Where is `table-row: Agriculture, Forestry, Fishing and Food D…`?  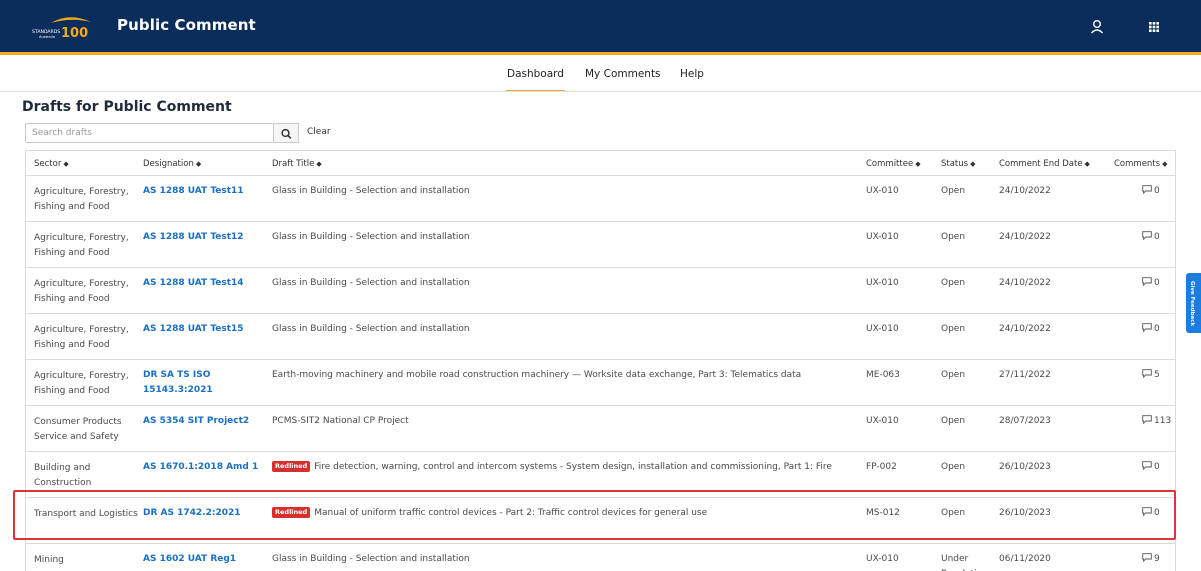 table-row: Agriculture, Forestry, Fishing and Food D… is located at coordinates (600, 383).